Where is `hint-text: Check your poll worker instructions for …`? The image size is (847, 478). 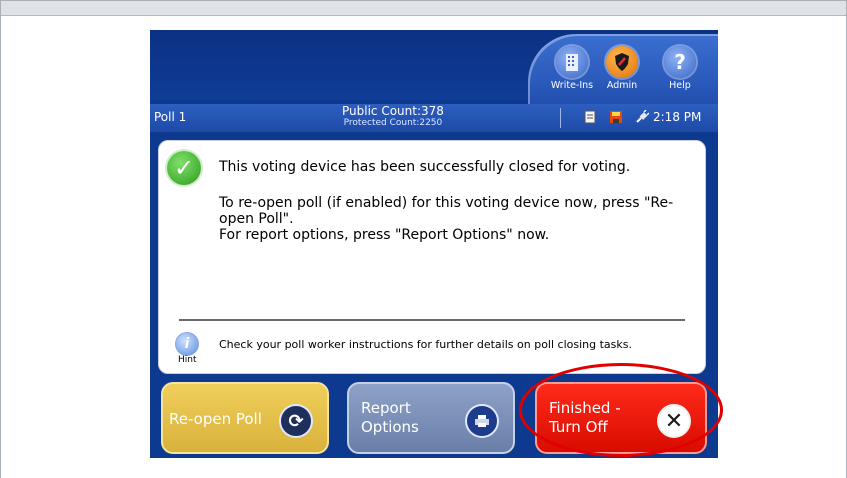
hint-text: Check your poll worker instructions for … is located at coordinates (425, 344).